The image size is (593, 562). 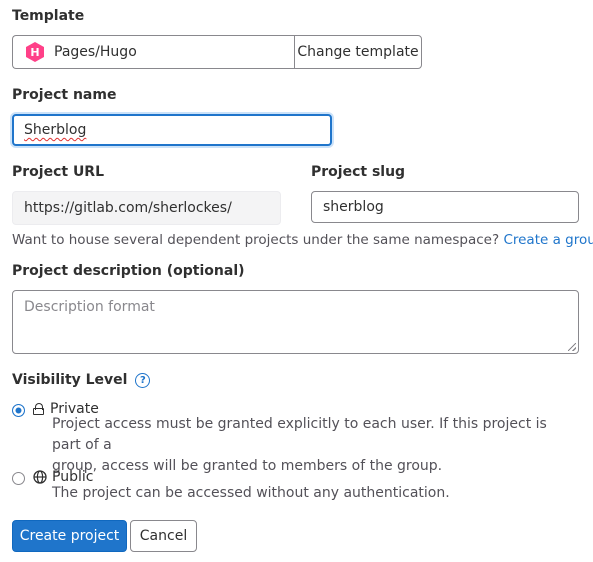 What do you see at coordinates (172, 130) in the screenshot?
I see `project-name-input: Sherblog` at bounding box center [172, 130].